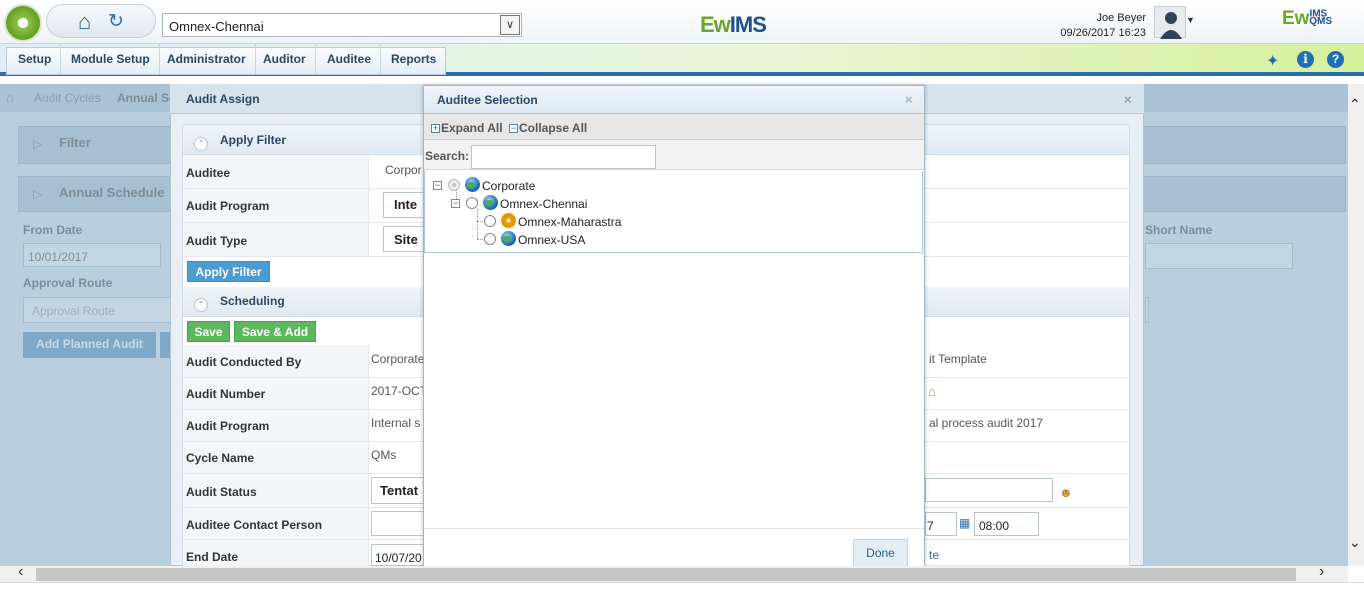 The image size is (1364, 603). Describe the element at coordinates (208, 331) in the screenshot. I see `save-button: Save` at that location.